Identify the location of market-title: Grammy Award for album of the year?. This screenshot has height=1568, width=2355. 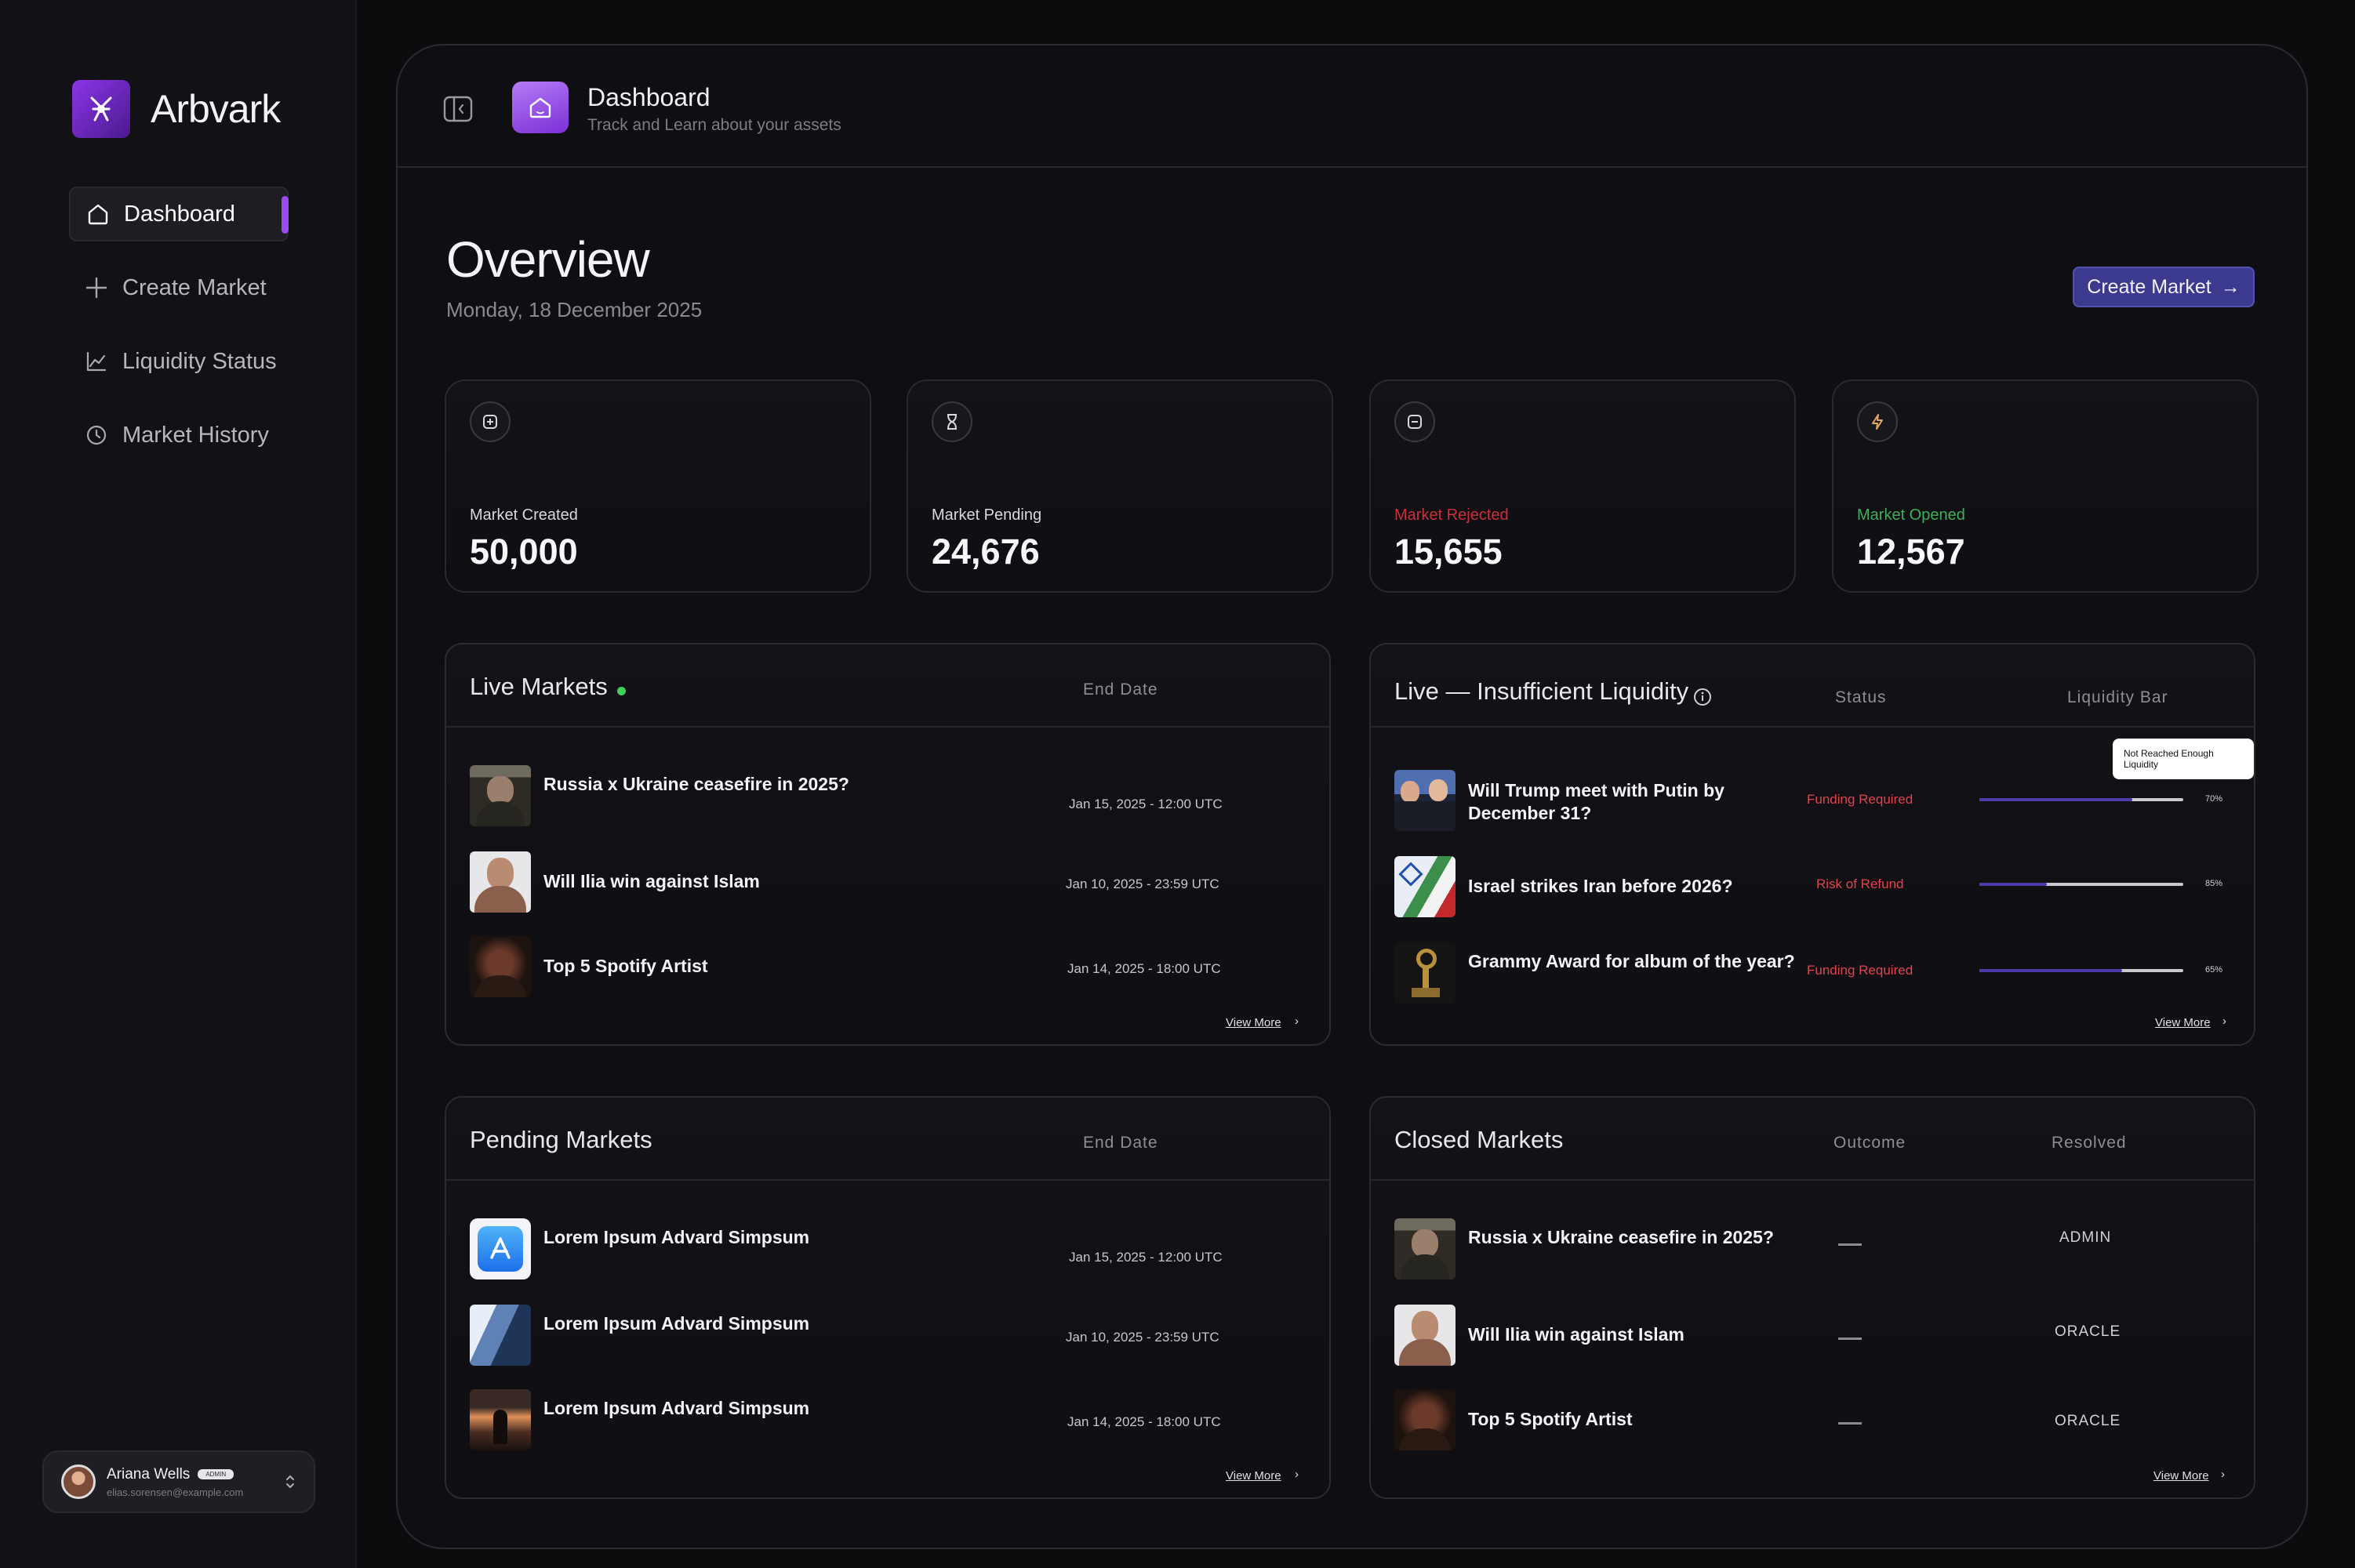
(1631, 961).